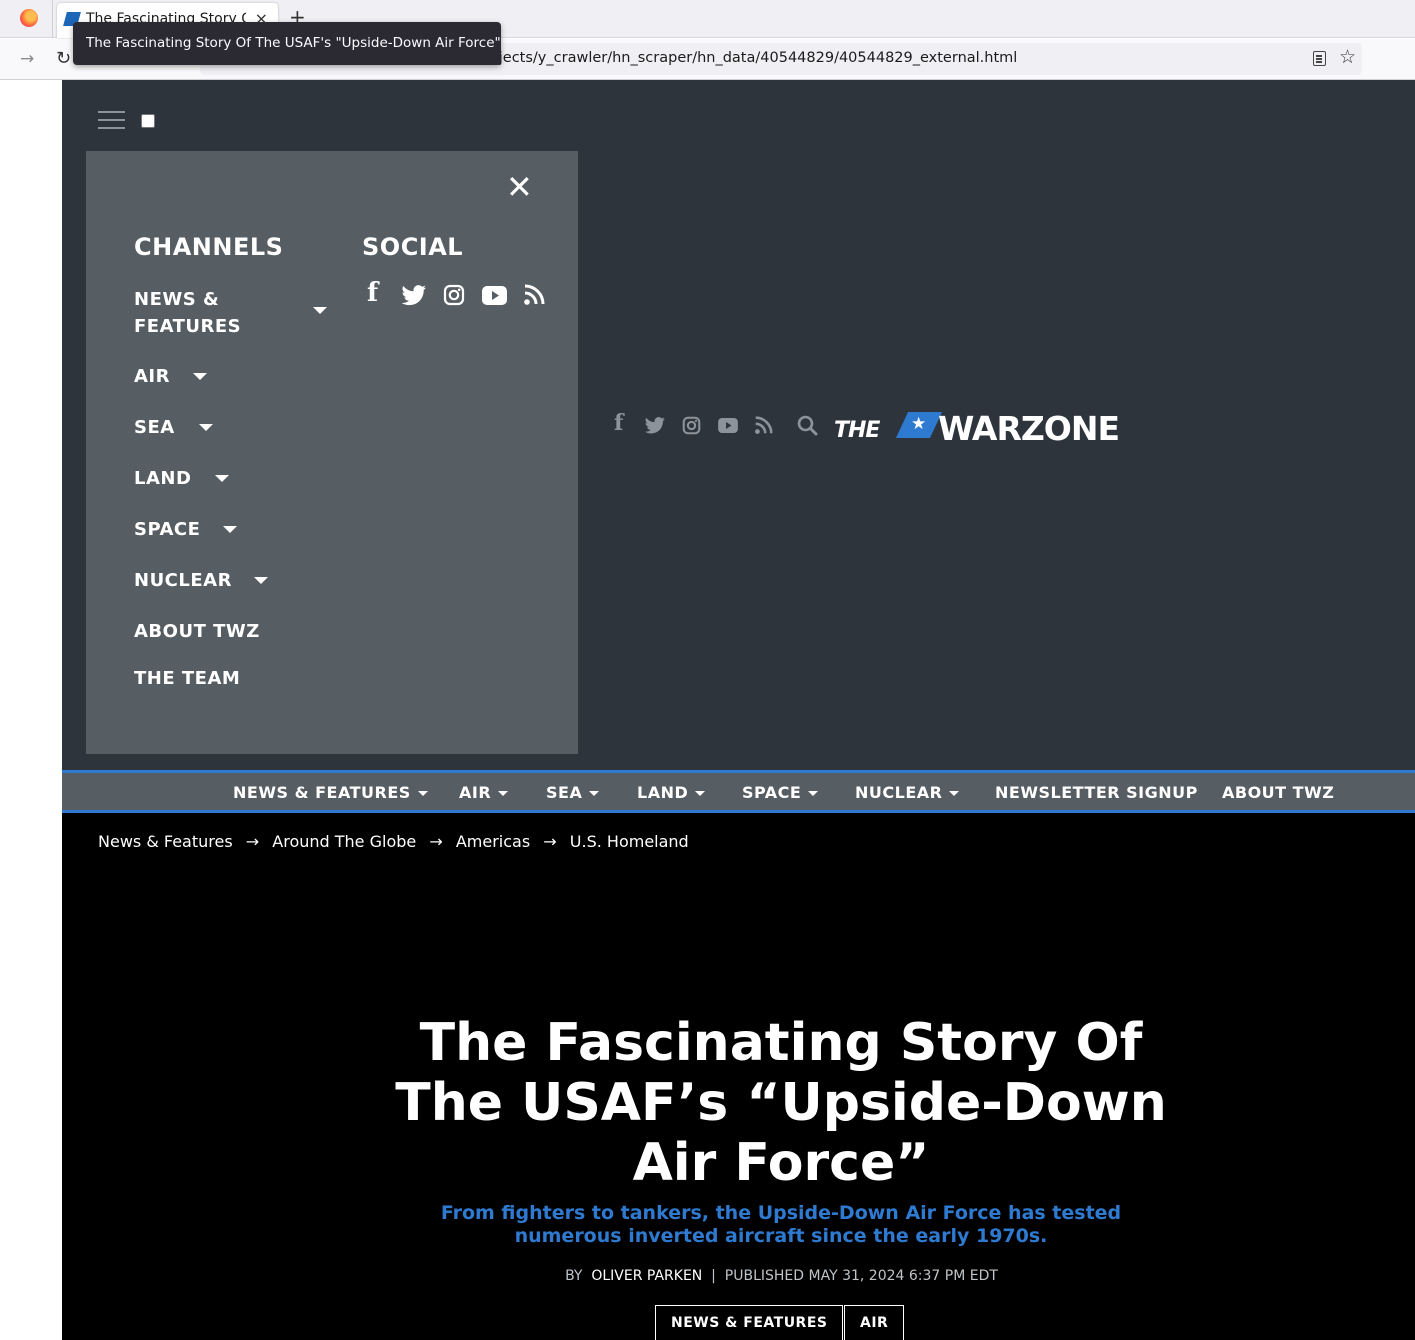 This screenshot has width=1415, height=1340. Describe the element at coordinates (165, 841) in the screenshot. I see `breadcrumb-link: News & Features` at that location.